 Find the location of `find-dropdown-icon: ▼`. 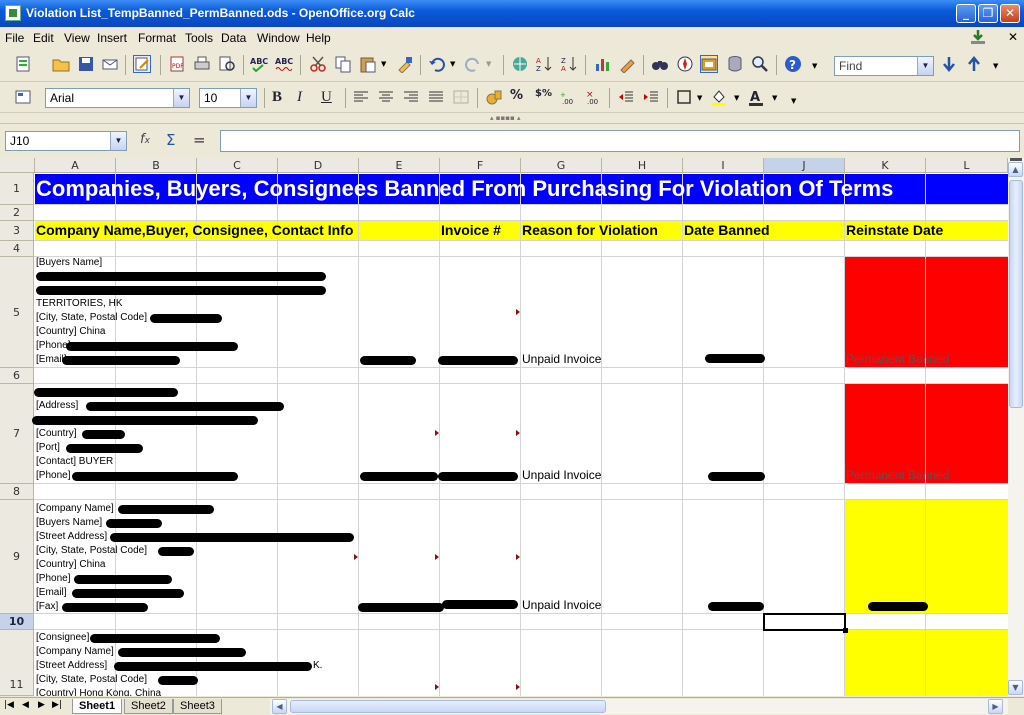

find-dropdown-icon: ▼ is located at coordinates (925, 66).